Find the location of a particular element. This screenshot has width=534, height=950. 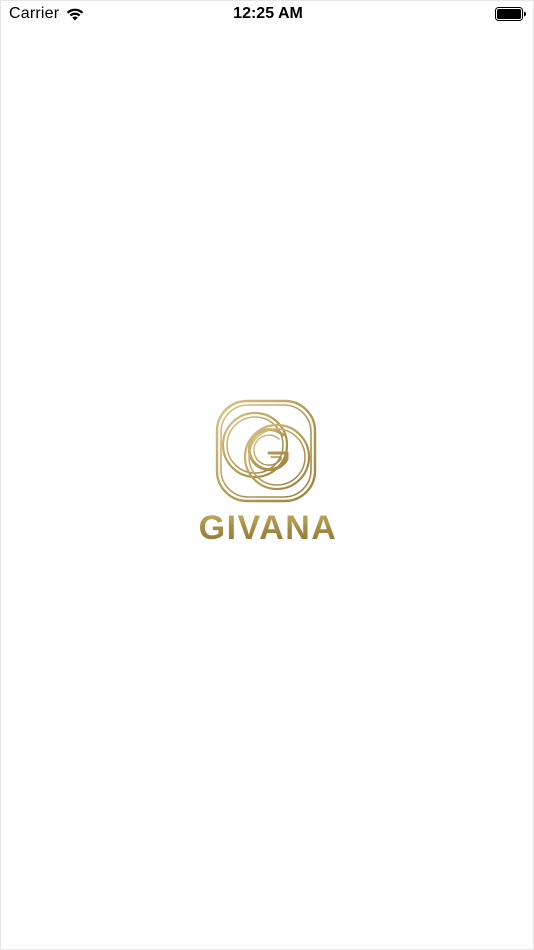

brand-name: GIVANA is located at coordinates (267, 528).